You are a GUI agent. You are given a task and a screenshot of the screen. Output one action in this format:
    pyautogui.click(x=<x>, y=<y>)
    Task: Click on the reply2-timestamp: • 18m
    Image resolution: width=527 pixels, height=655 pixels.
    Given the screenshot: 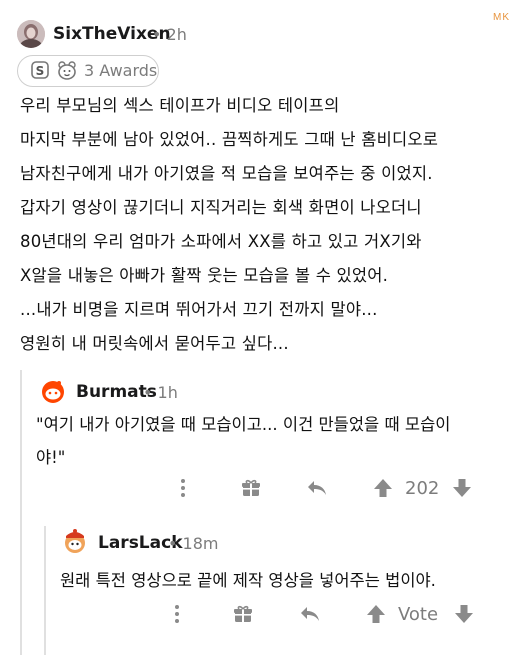 What is the action you would take?
    pyautogui.click(x=193, y=543)
    